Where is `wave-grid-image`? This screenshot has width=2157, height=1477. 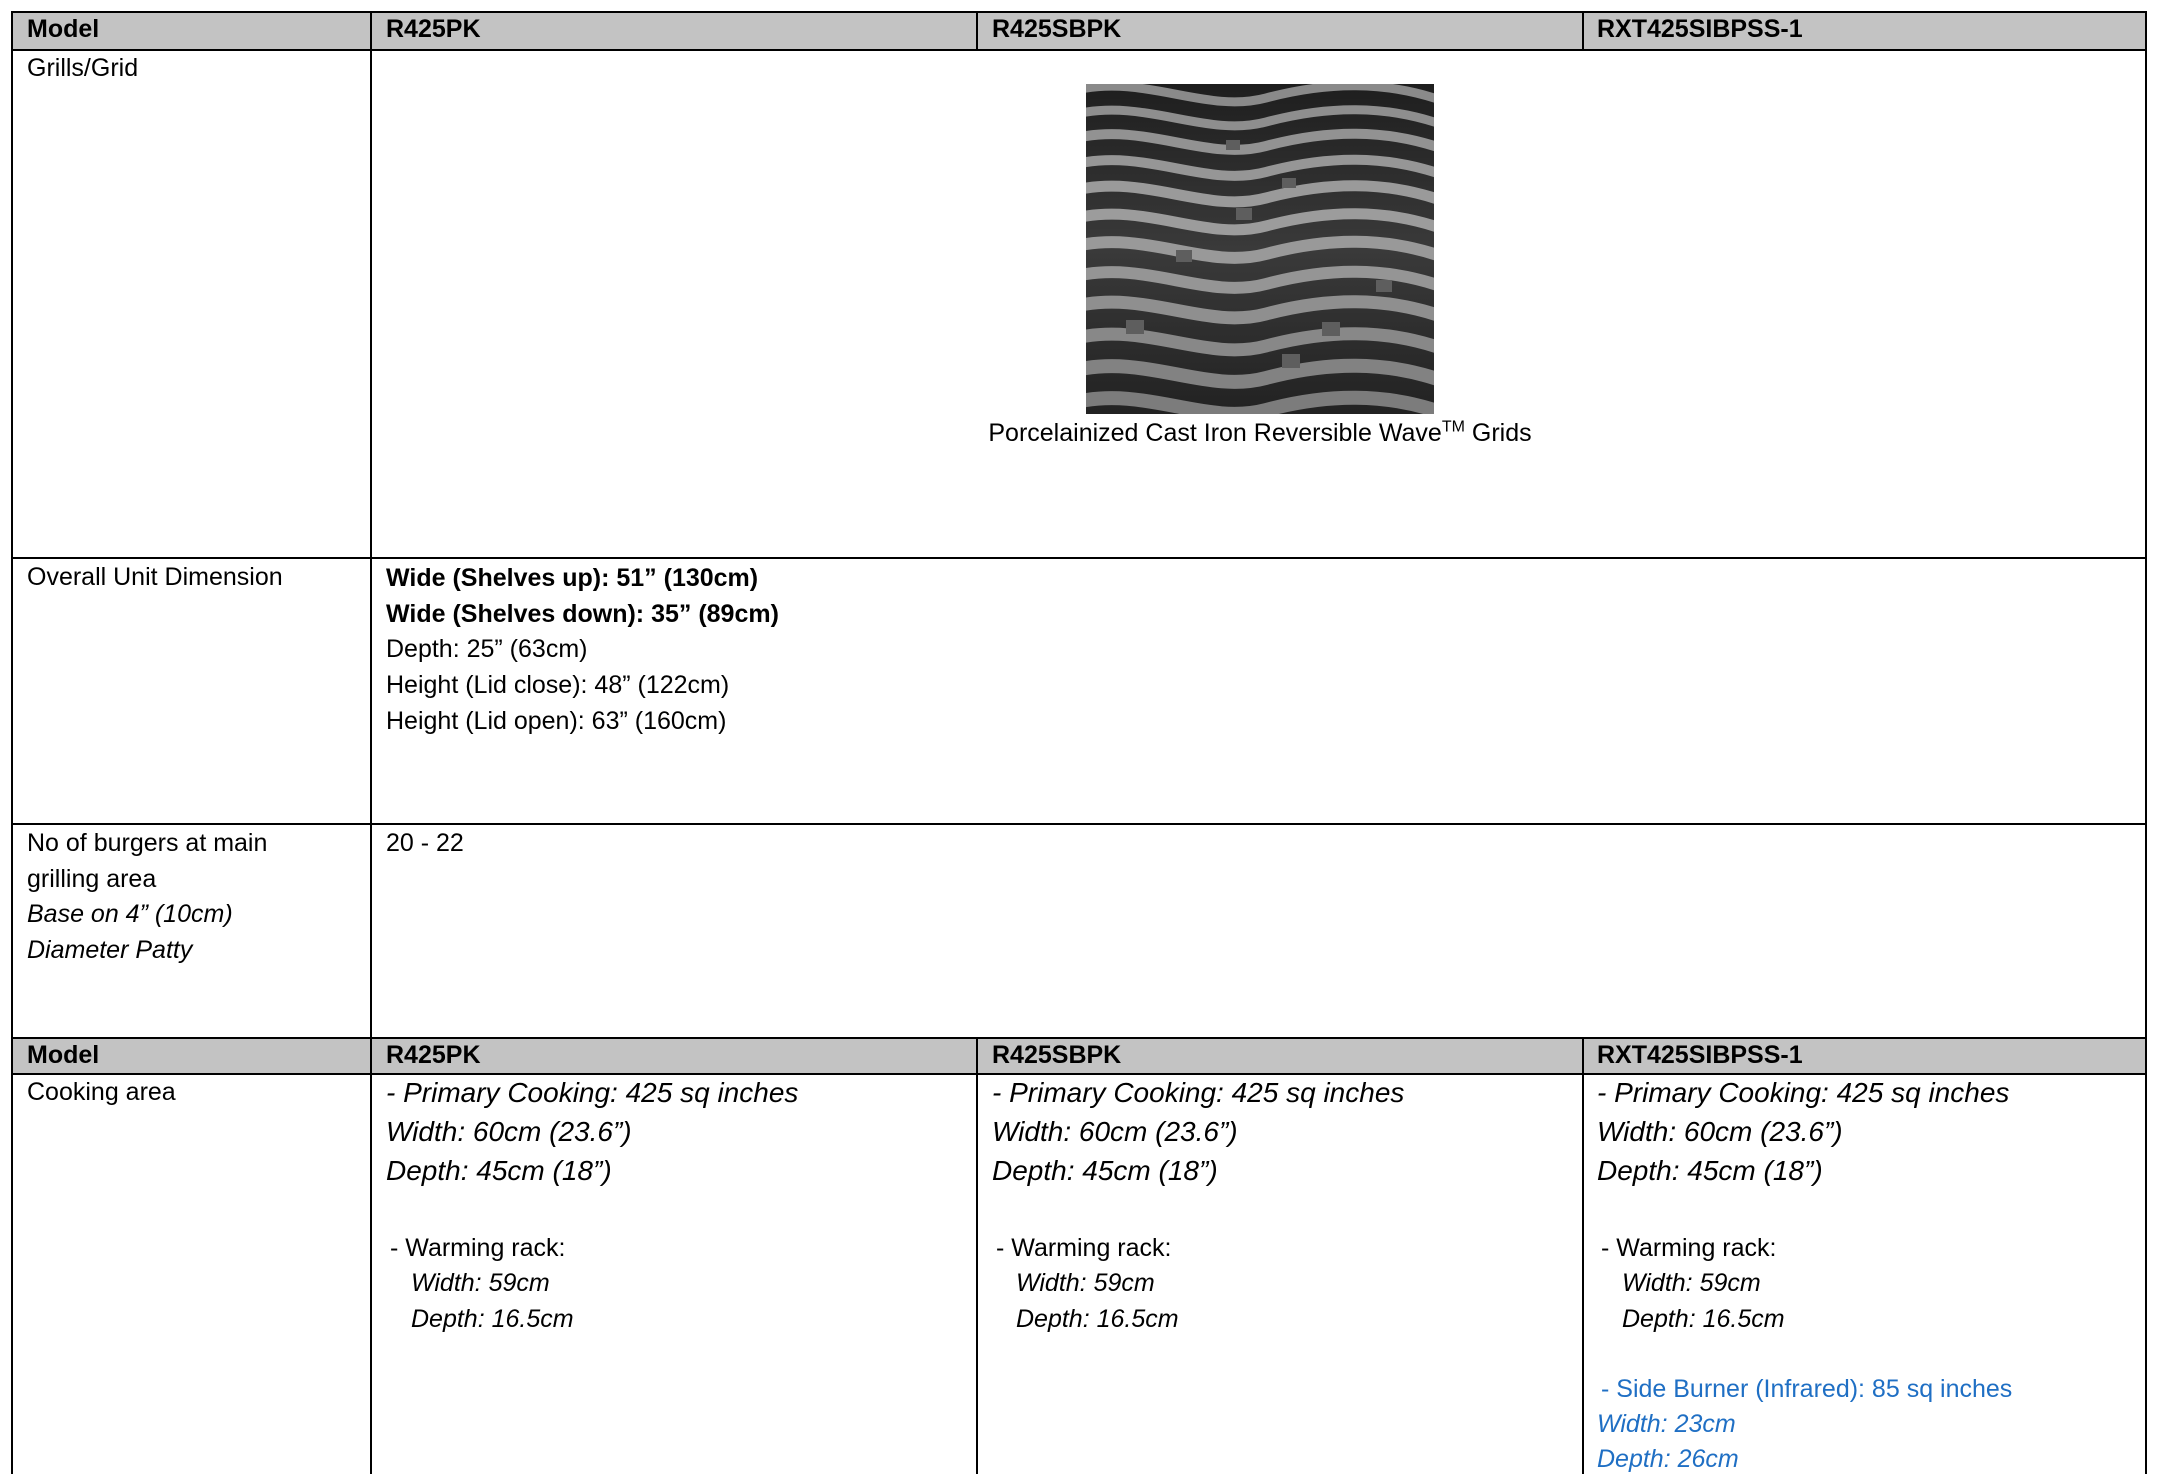 wave-grid-image is located at coordinates (1260, 249).